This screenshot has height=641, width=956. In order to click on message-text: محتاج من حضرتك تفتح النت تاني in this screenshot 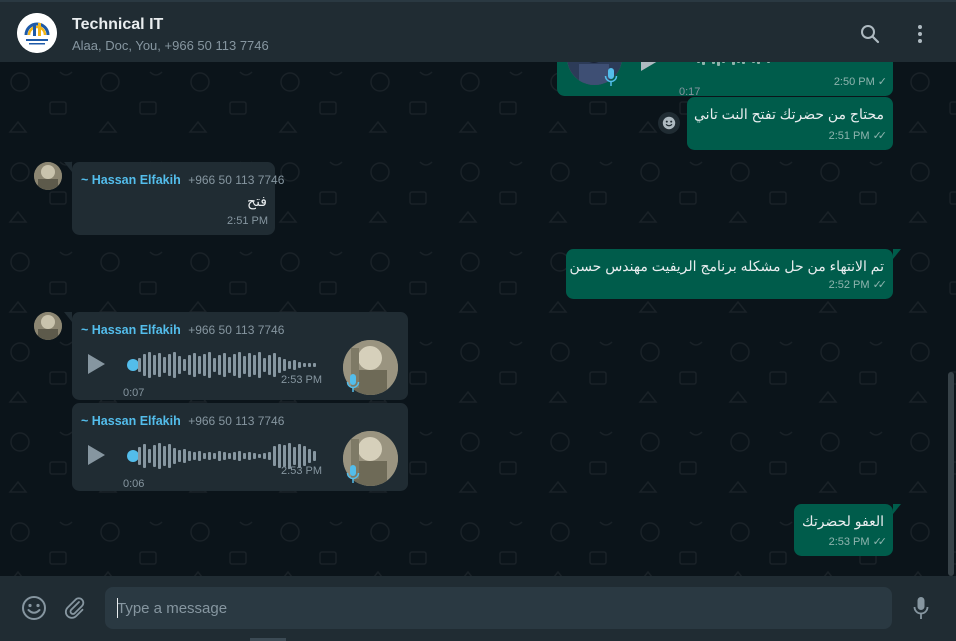, I will do `click(789, 114)`.